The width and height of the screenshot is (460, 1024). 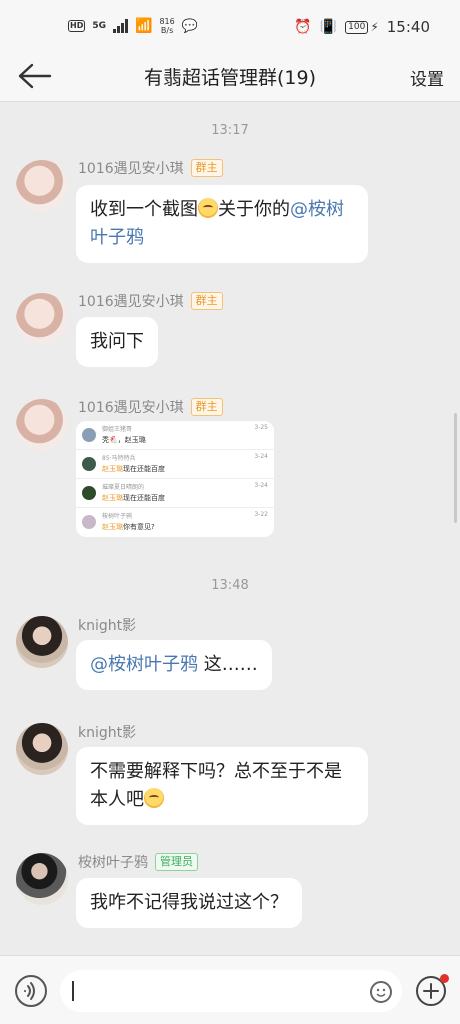 I want to click on message-bubble: 我问下, so click(x=117, y=342).